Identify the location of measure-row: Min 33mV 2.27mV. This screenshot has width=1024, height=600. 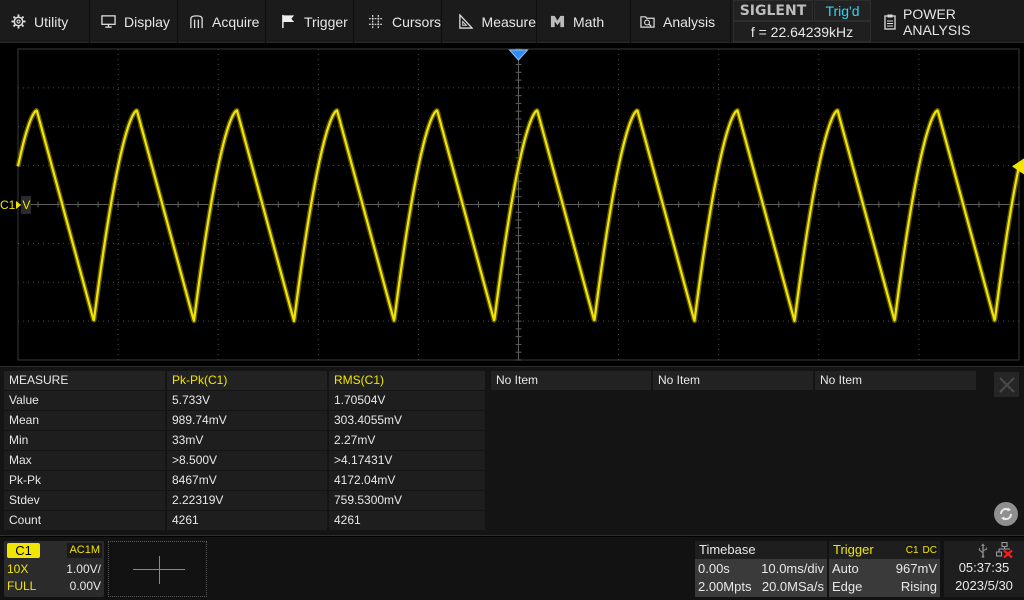
(245, 440).